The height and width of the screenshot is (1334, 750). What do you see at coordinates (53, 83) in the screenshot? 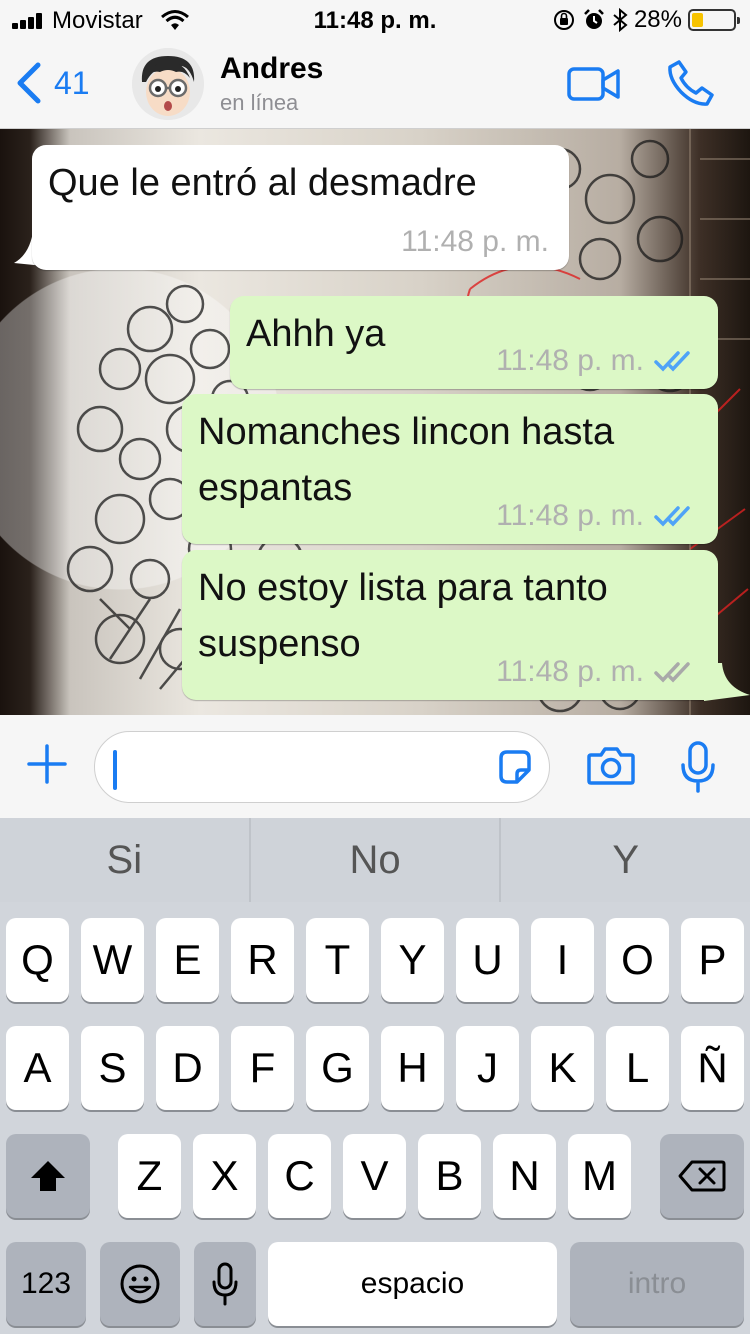
I see `back-button: 41` at bounding box center [53, 83].